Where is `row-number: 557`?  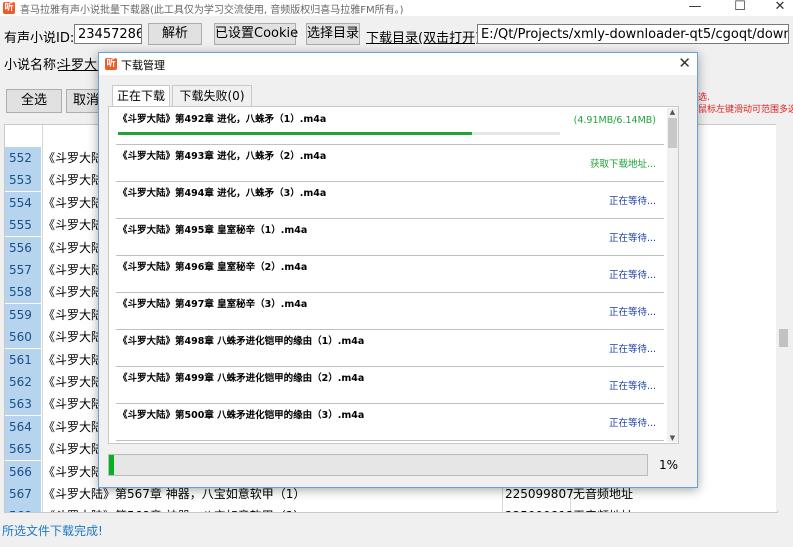
row-number: 557 is located at coordinates (23, 270).